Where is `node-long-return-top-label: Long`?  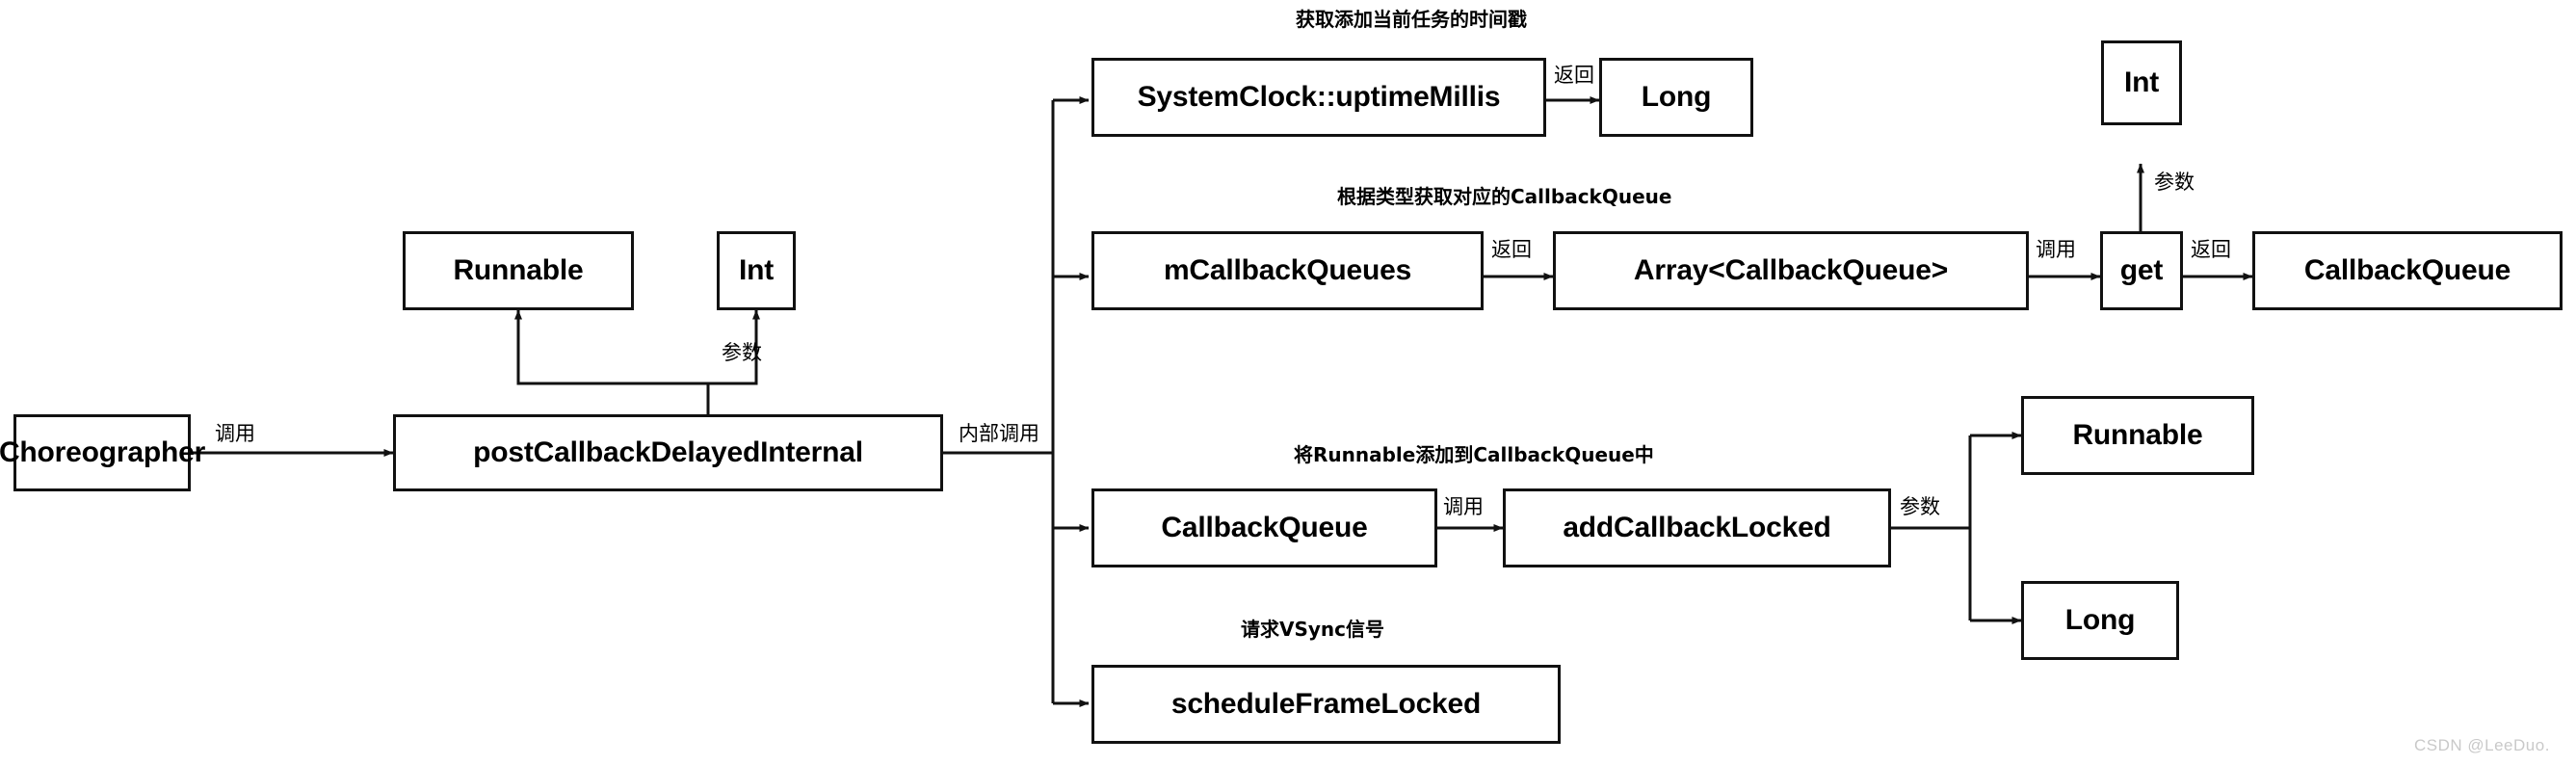 node-long-return-top-label: Long is located at coordinates (1677, 97).